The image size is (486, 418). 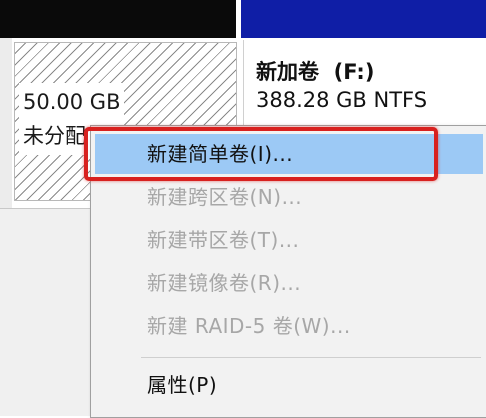 What do you see at coordinates (315, 72) in the screenshot?
I see `volume-f-name: 新加卷 (F:)` at bounding box center [315, 72].